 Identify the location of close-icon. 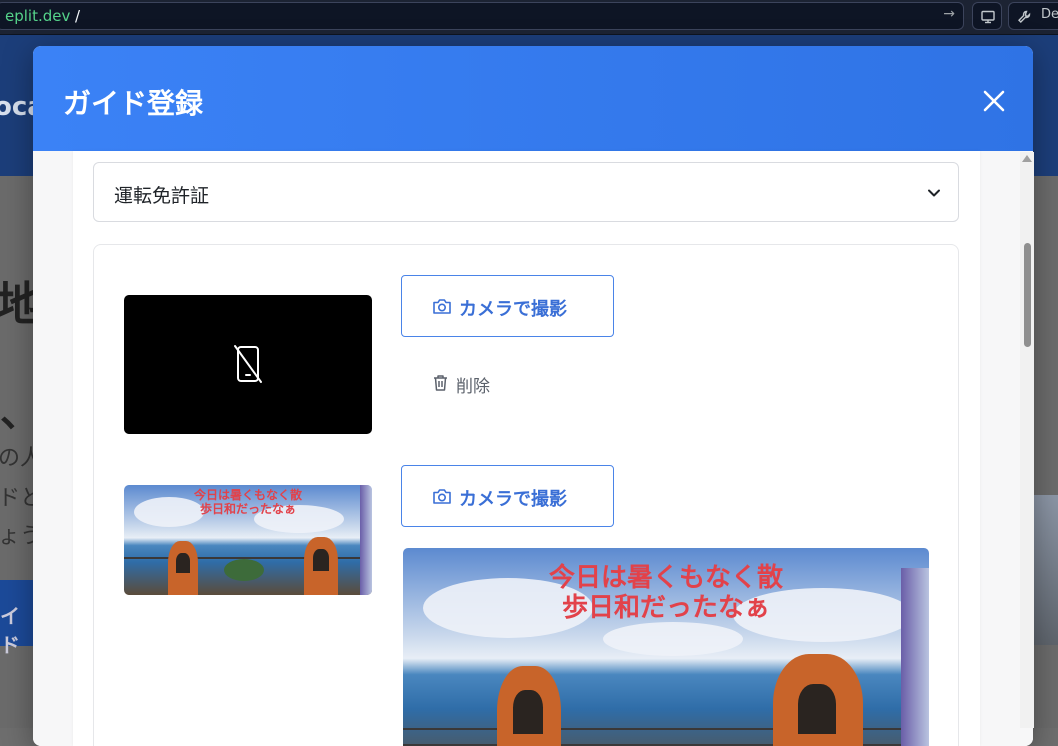
(994, 101).